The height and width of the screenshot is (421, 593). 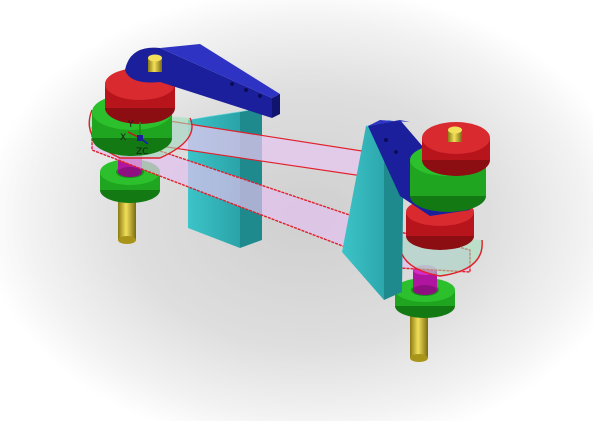 What do you see at coordinates (130, 125) in the screenshot?
I see `triad-y-label: Y` at bounding box center [130, 125].